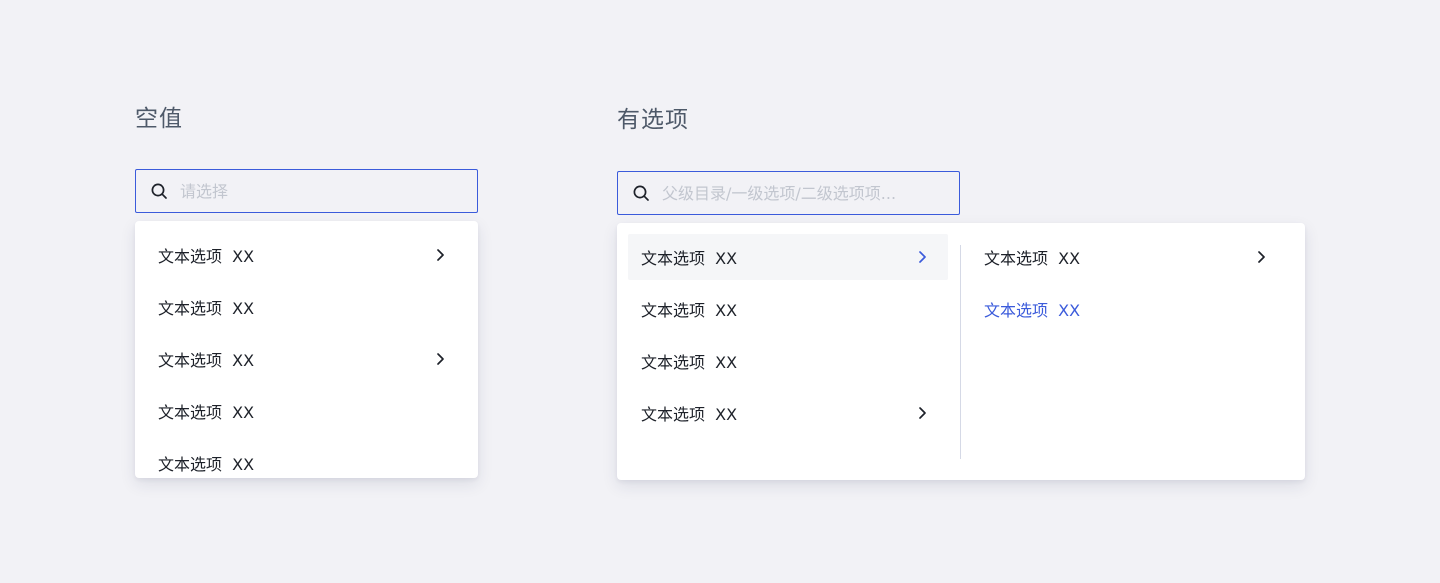 The height and width of the screenshot is (583, 1440). What do you see at coordinates (1128, 257) in the screenshot?
I see `level2-list-item: 文本选项 XX` at bounding box center [1128, 257].